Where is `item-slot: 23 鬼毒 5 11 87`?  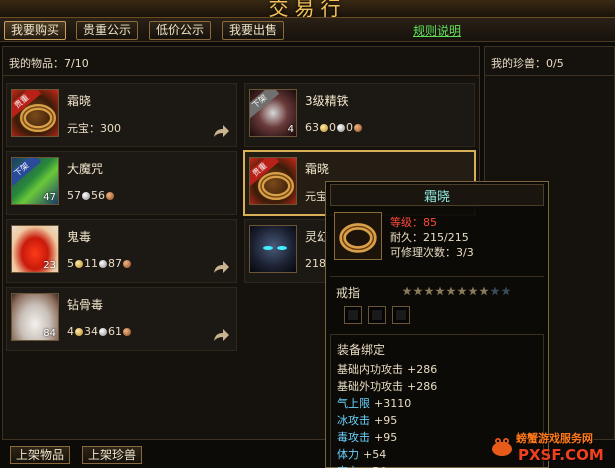
item-slot: 23 鬼毒 5 11 87 is located at coordinates (121, 251).